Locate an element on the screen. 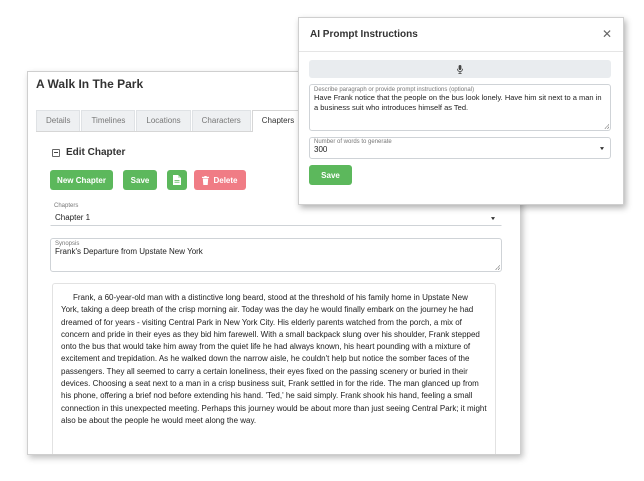  chapters-label: Chapters is located at coordinates (66, 206).